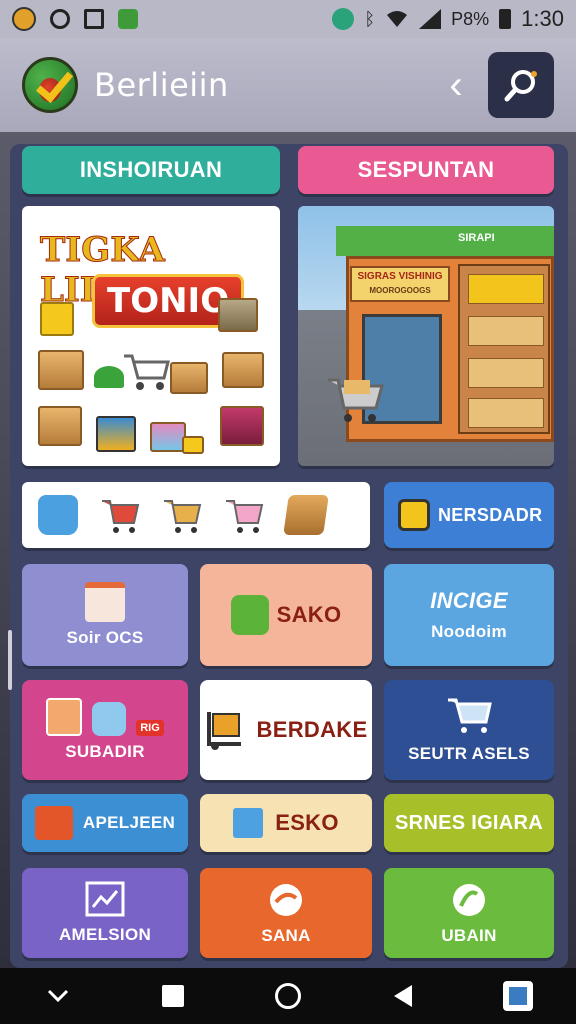  Describe the element at coordinates (469, 600) in the screenshot. I see `invcice-title: INCIGE` at that location.